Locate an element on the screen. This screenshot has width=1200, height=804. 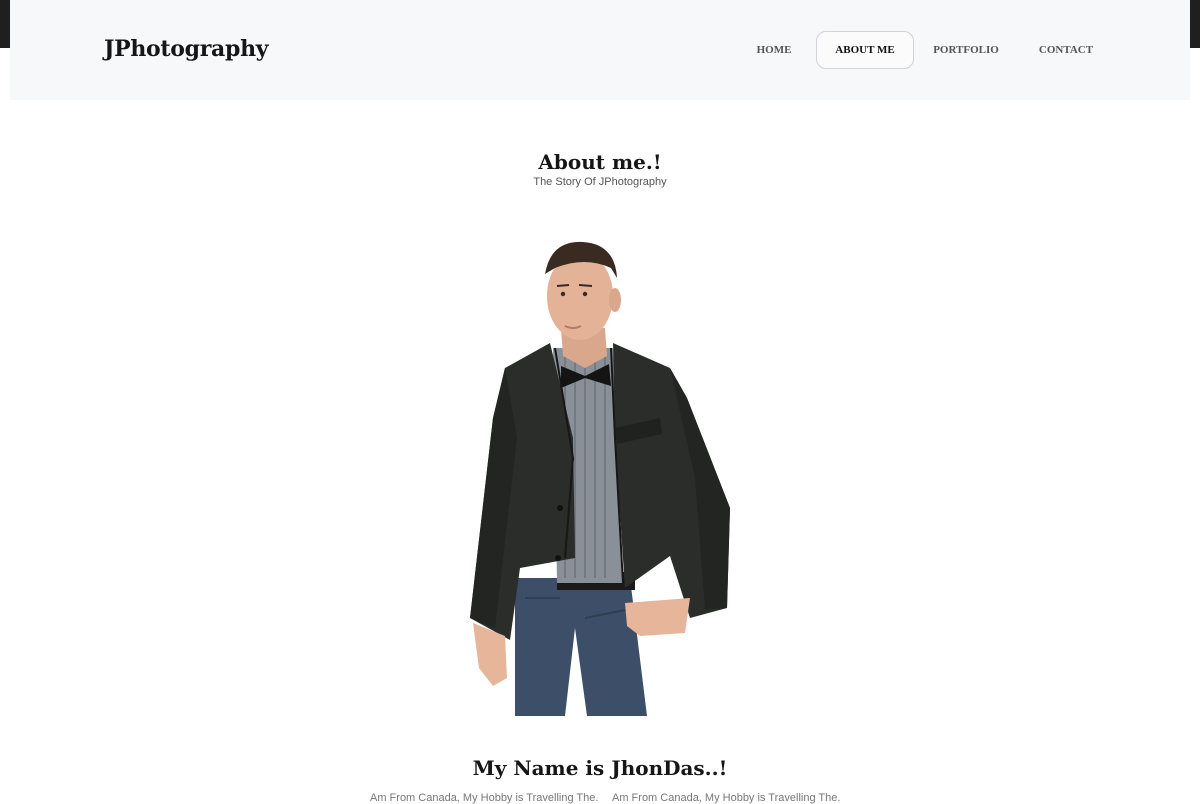
nav-about-me: ABOUT ME is located at coordinates (865, 50).